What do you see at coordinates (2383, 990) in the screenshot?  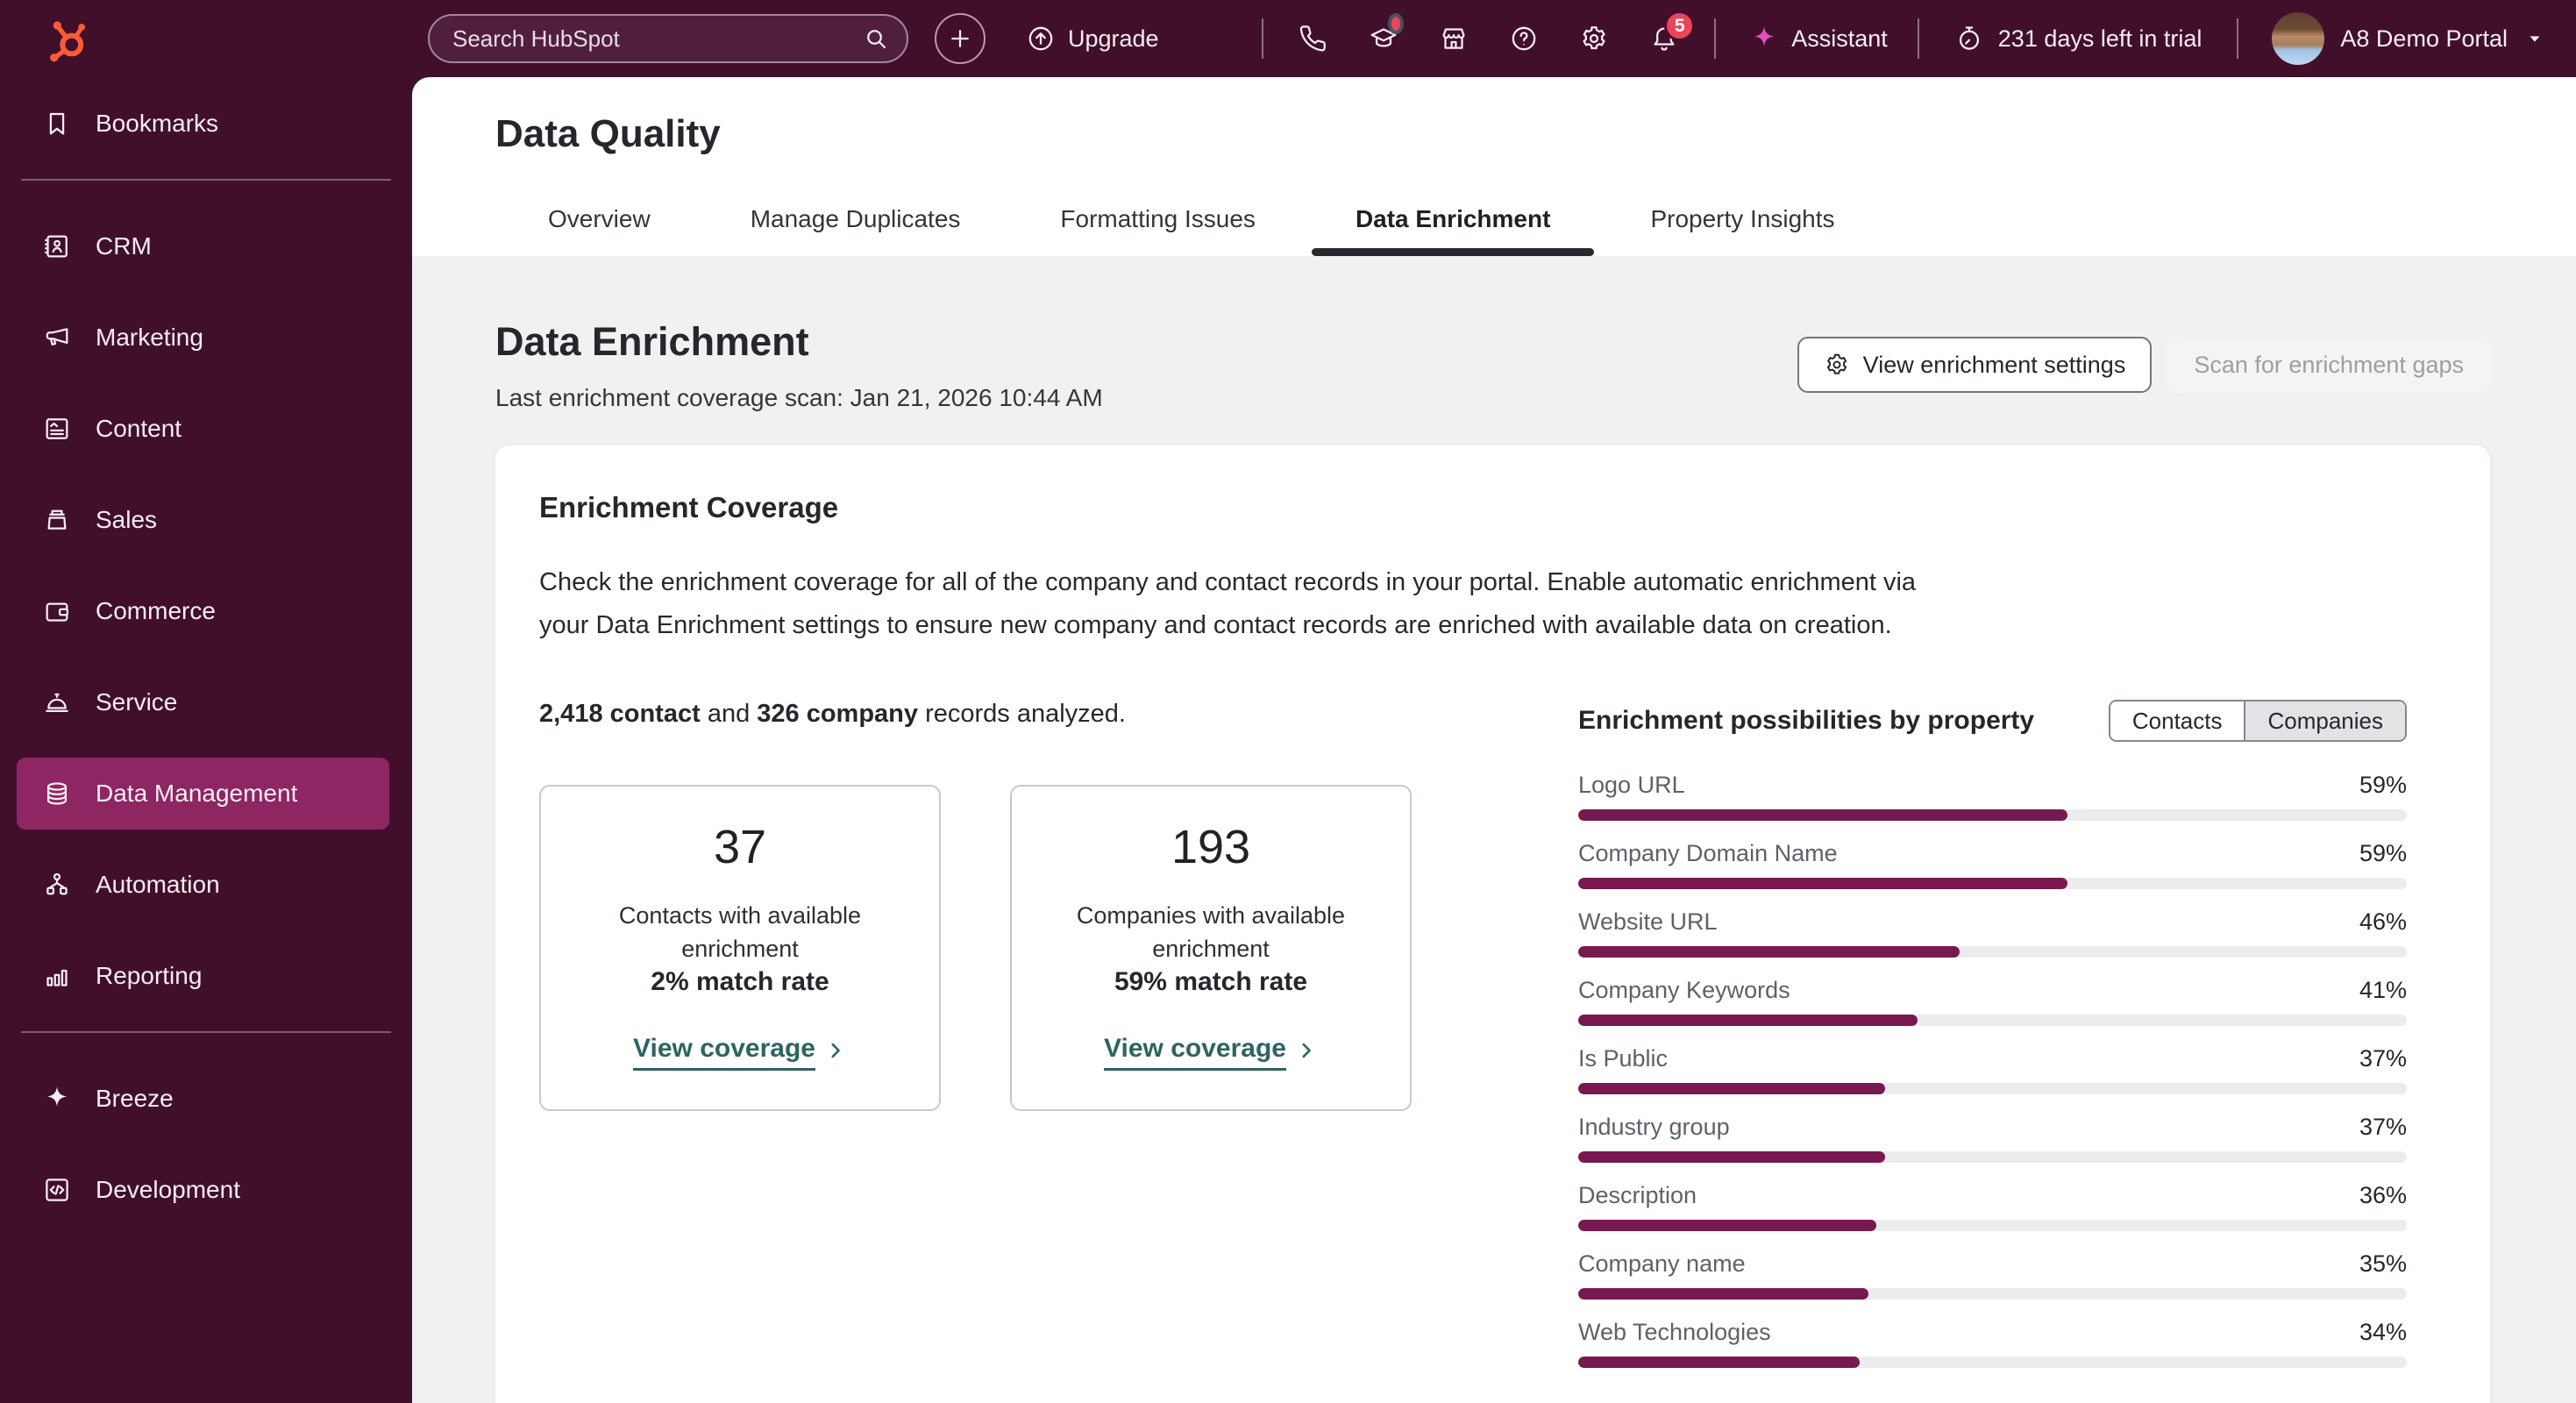 I see `property-percentage: 41%` at bounding box center [2383, 990].